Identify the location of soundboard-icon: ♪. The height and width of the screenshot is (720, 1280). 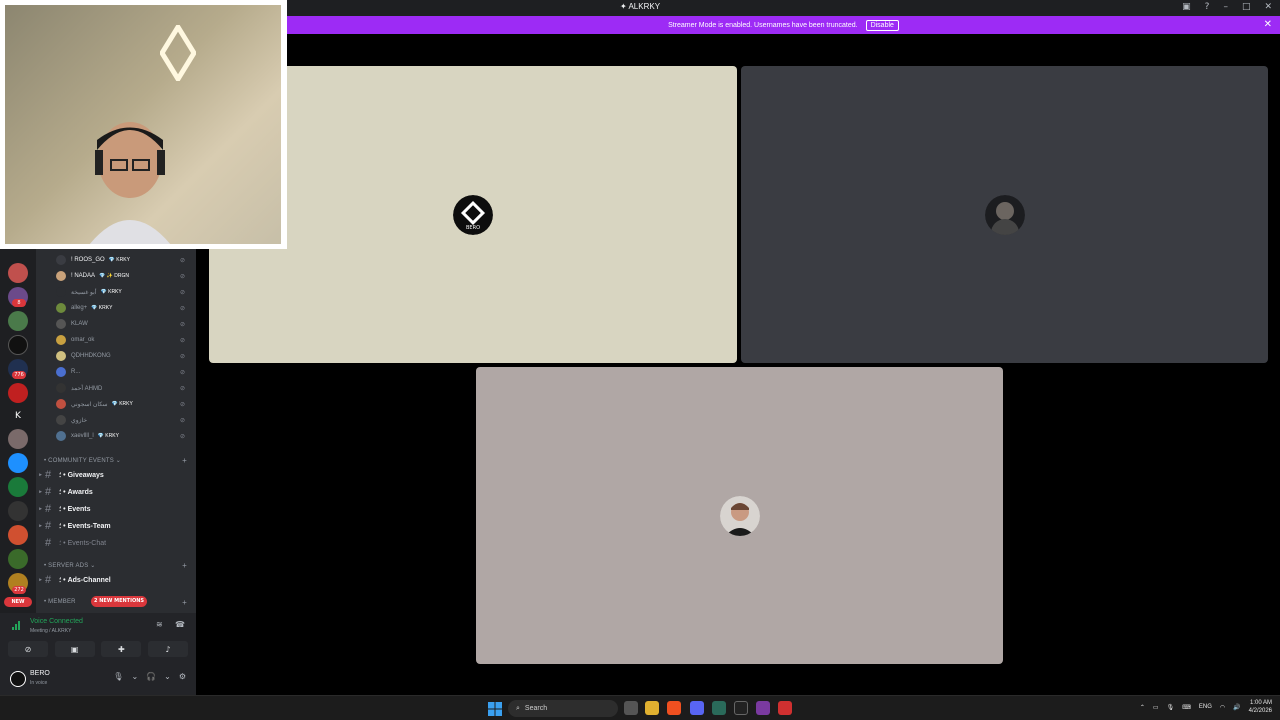
(168, 649).